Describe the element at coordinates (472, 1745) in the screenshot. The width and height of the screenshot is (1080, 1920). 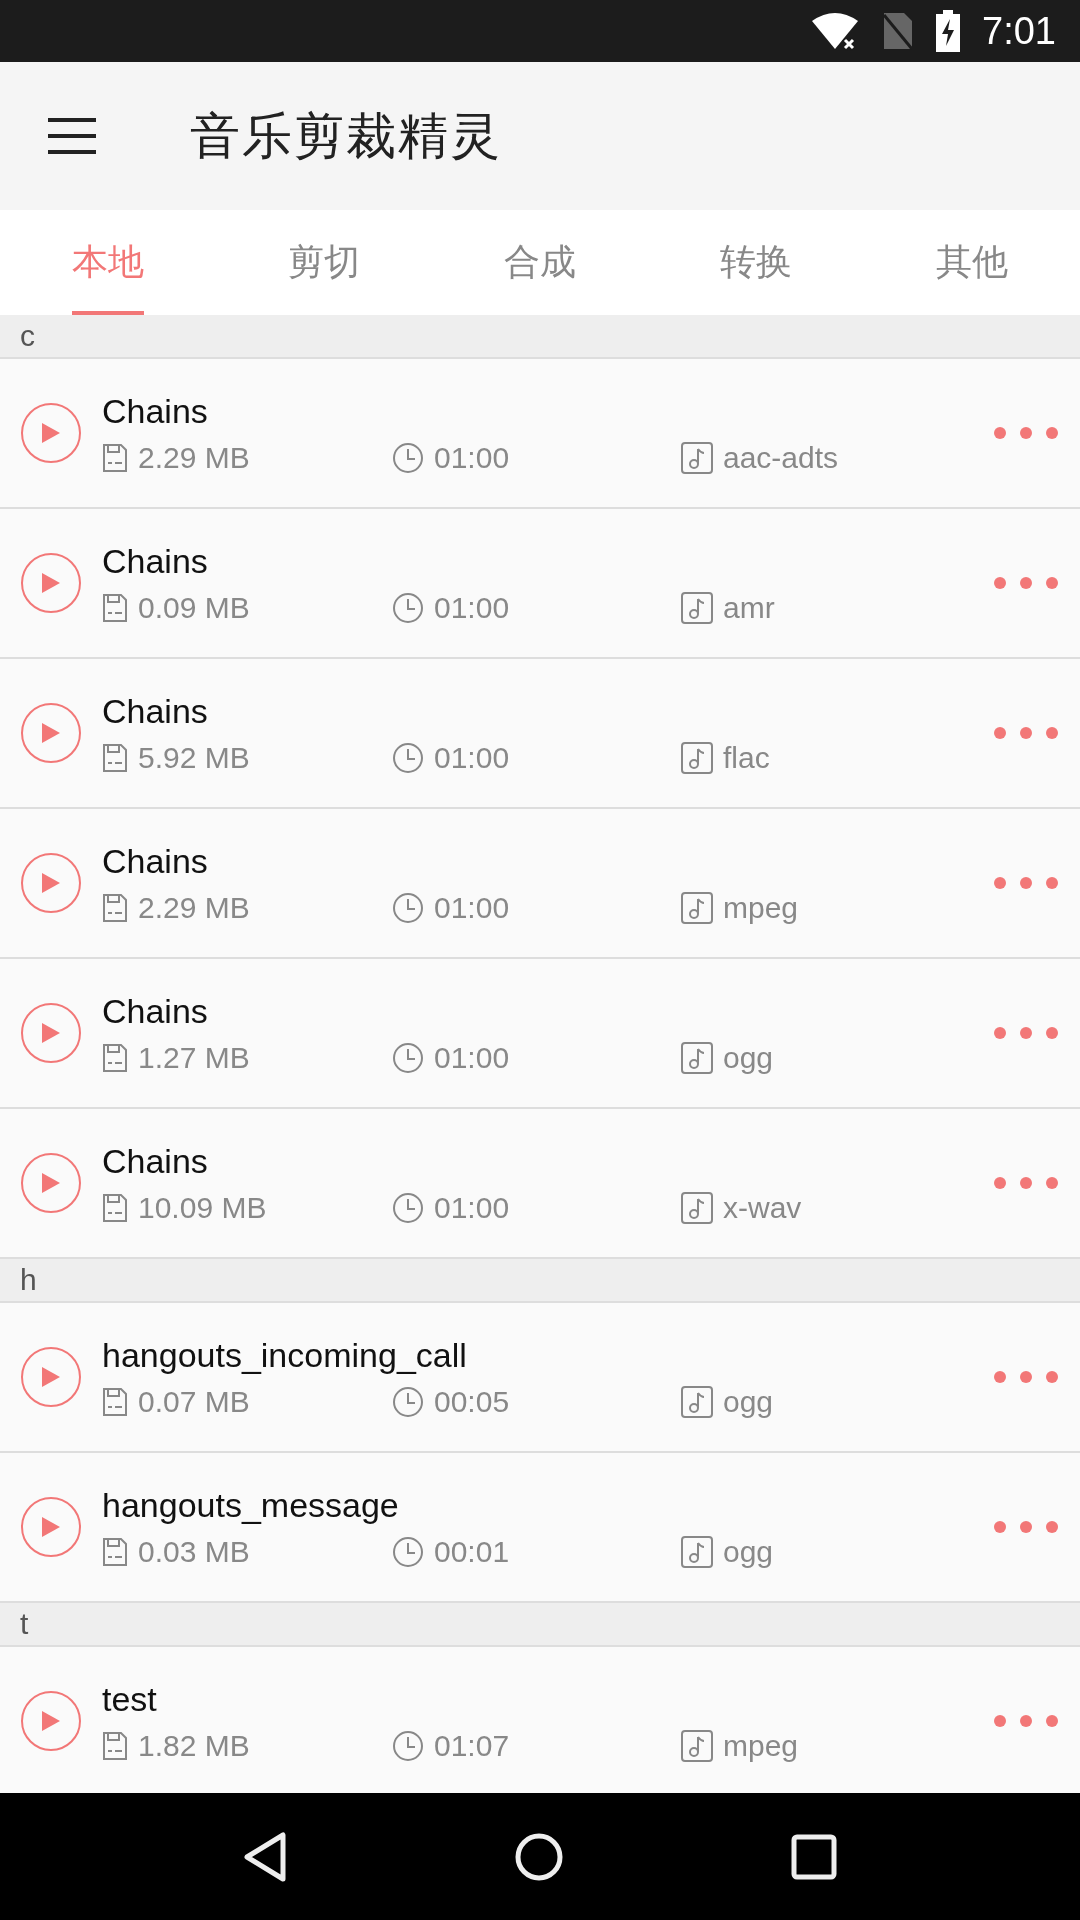
I see `duration: 01:07` at that location.